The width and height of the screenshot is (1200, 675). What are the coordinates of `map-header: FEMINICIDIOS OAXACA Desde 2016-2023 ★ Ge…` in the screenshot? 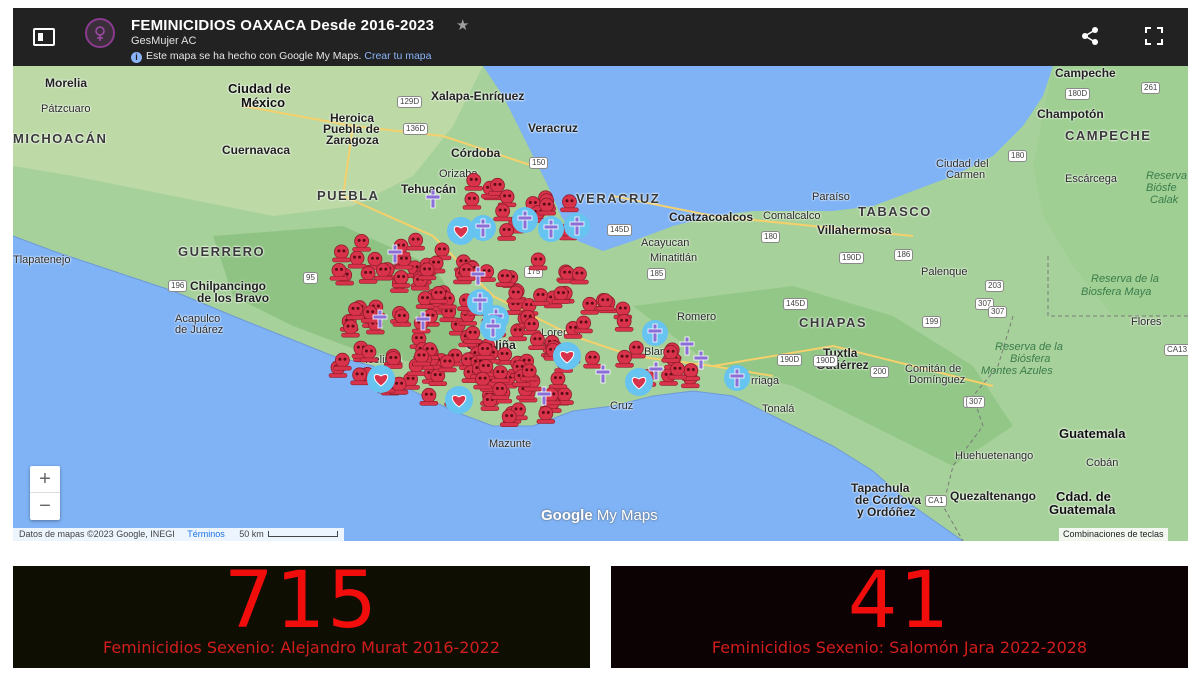 It's located at (600, 37).